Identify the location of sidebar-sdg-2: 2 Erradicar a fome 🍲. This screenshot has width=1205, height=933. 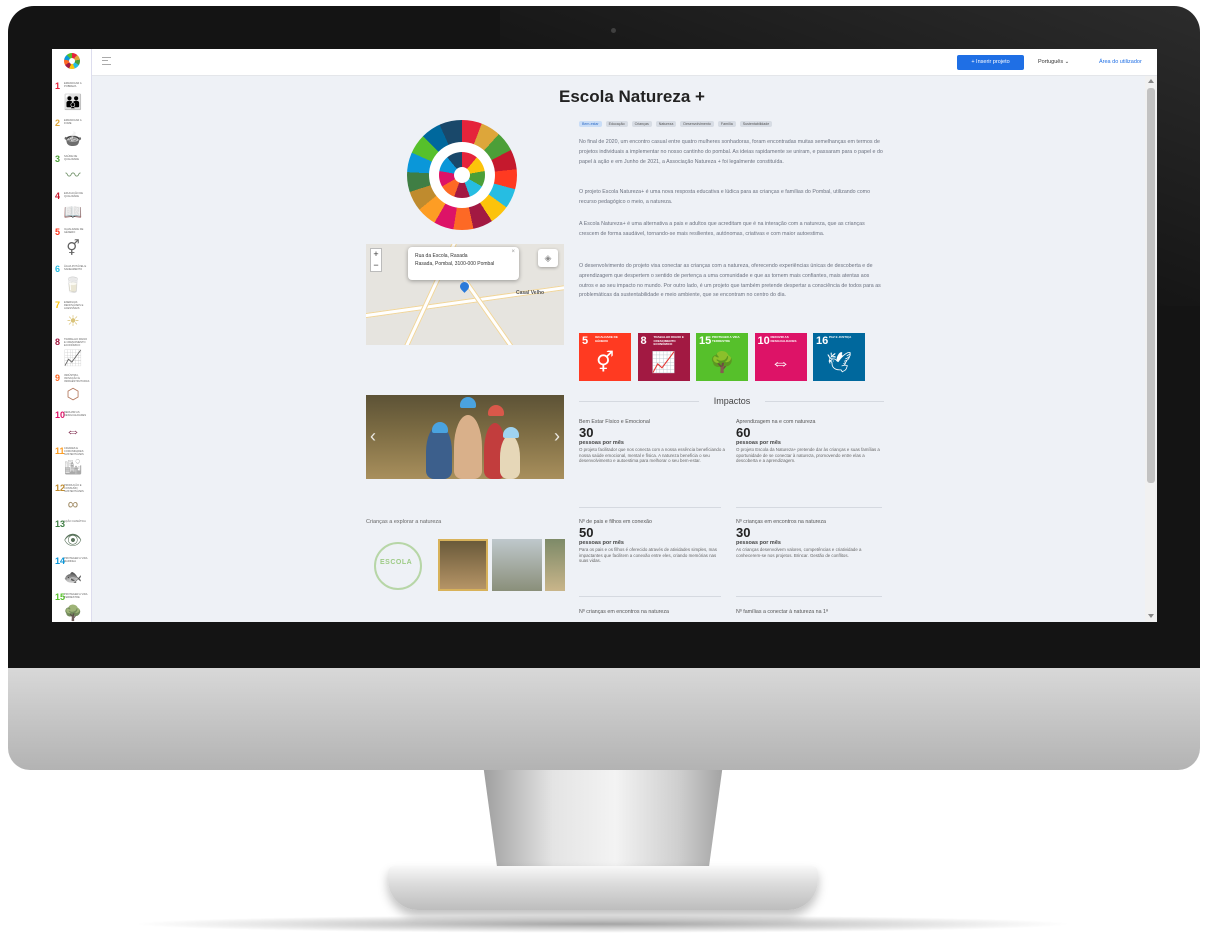
(72, 137).